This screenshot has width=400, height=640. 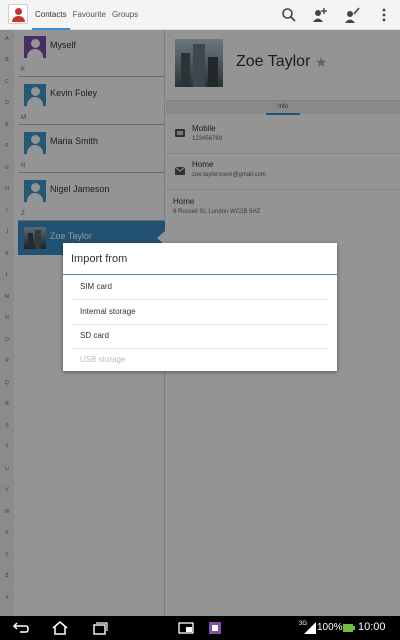 What do you see at coordinates (186, 628) in the screenshot?
I see `small-apps-icon` at bounding box center [186, 628].